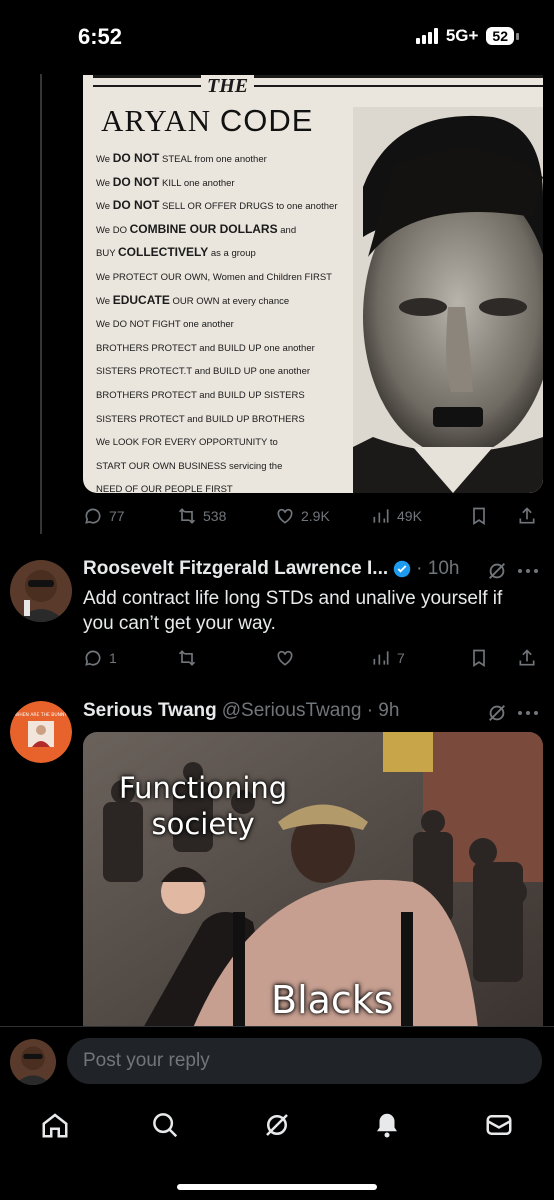 The width and height of the screenshot is (554, 1200). Describe the element at coordinates (402, 569) in the screenshot. I see `verified-badge-icon` at that location.